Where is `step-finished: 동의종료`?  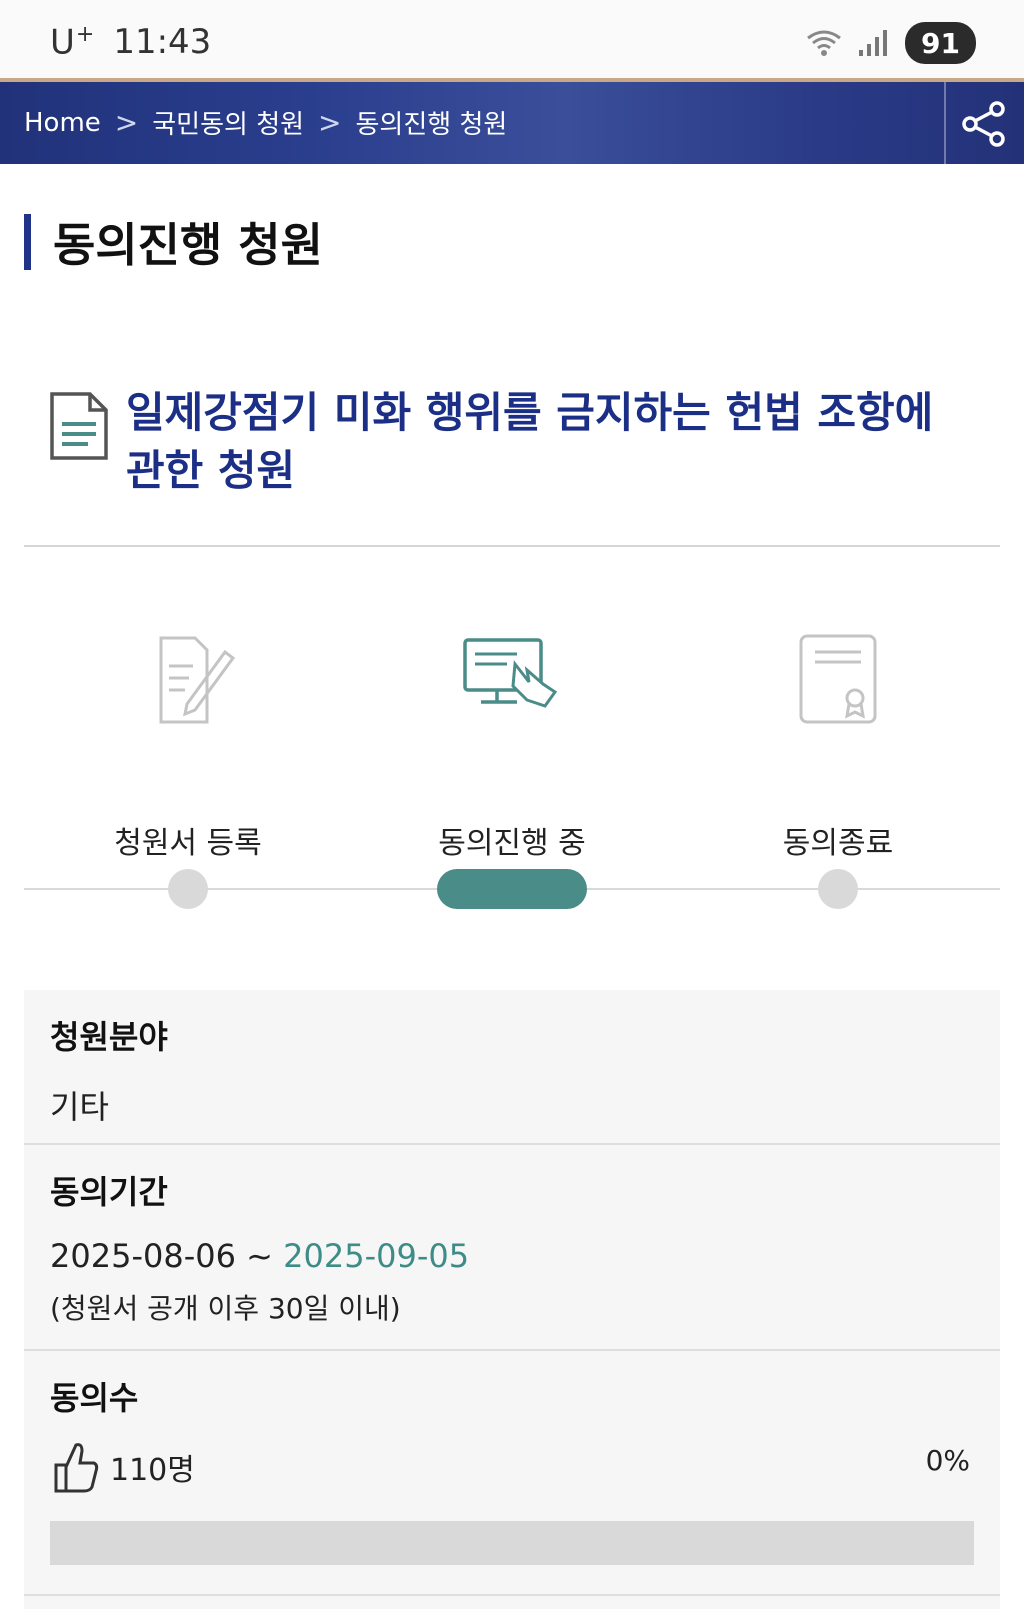 step-finished: 동의종료 is located at coordinates (838, 746).